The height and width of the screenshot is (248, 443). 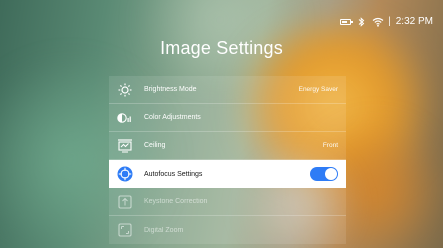 What do you see at coordinates (173, 174) in the screenshot?
I see `menu-item-label: Autofocus Settings` at bounding box center [173, 174].